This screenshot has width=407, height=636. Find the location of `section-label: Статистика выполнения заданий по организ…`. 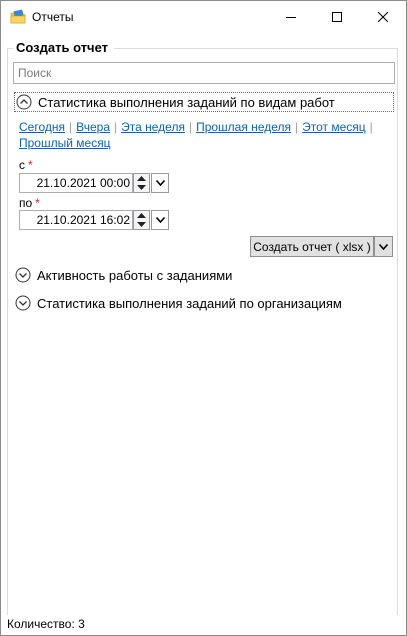

section-label: Статистика выполнения заданий по организ… is located at coordinates (189, 303).